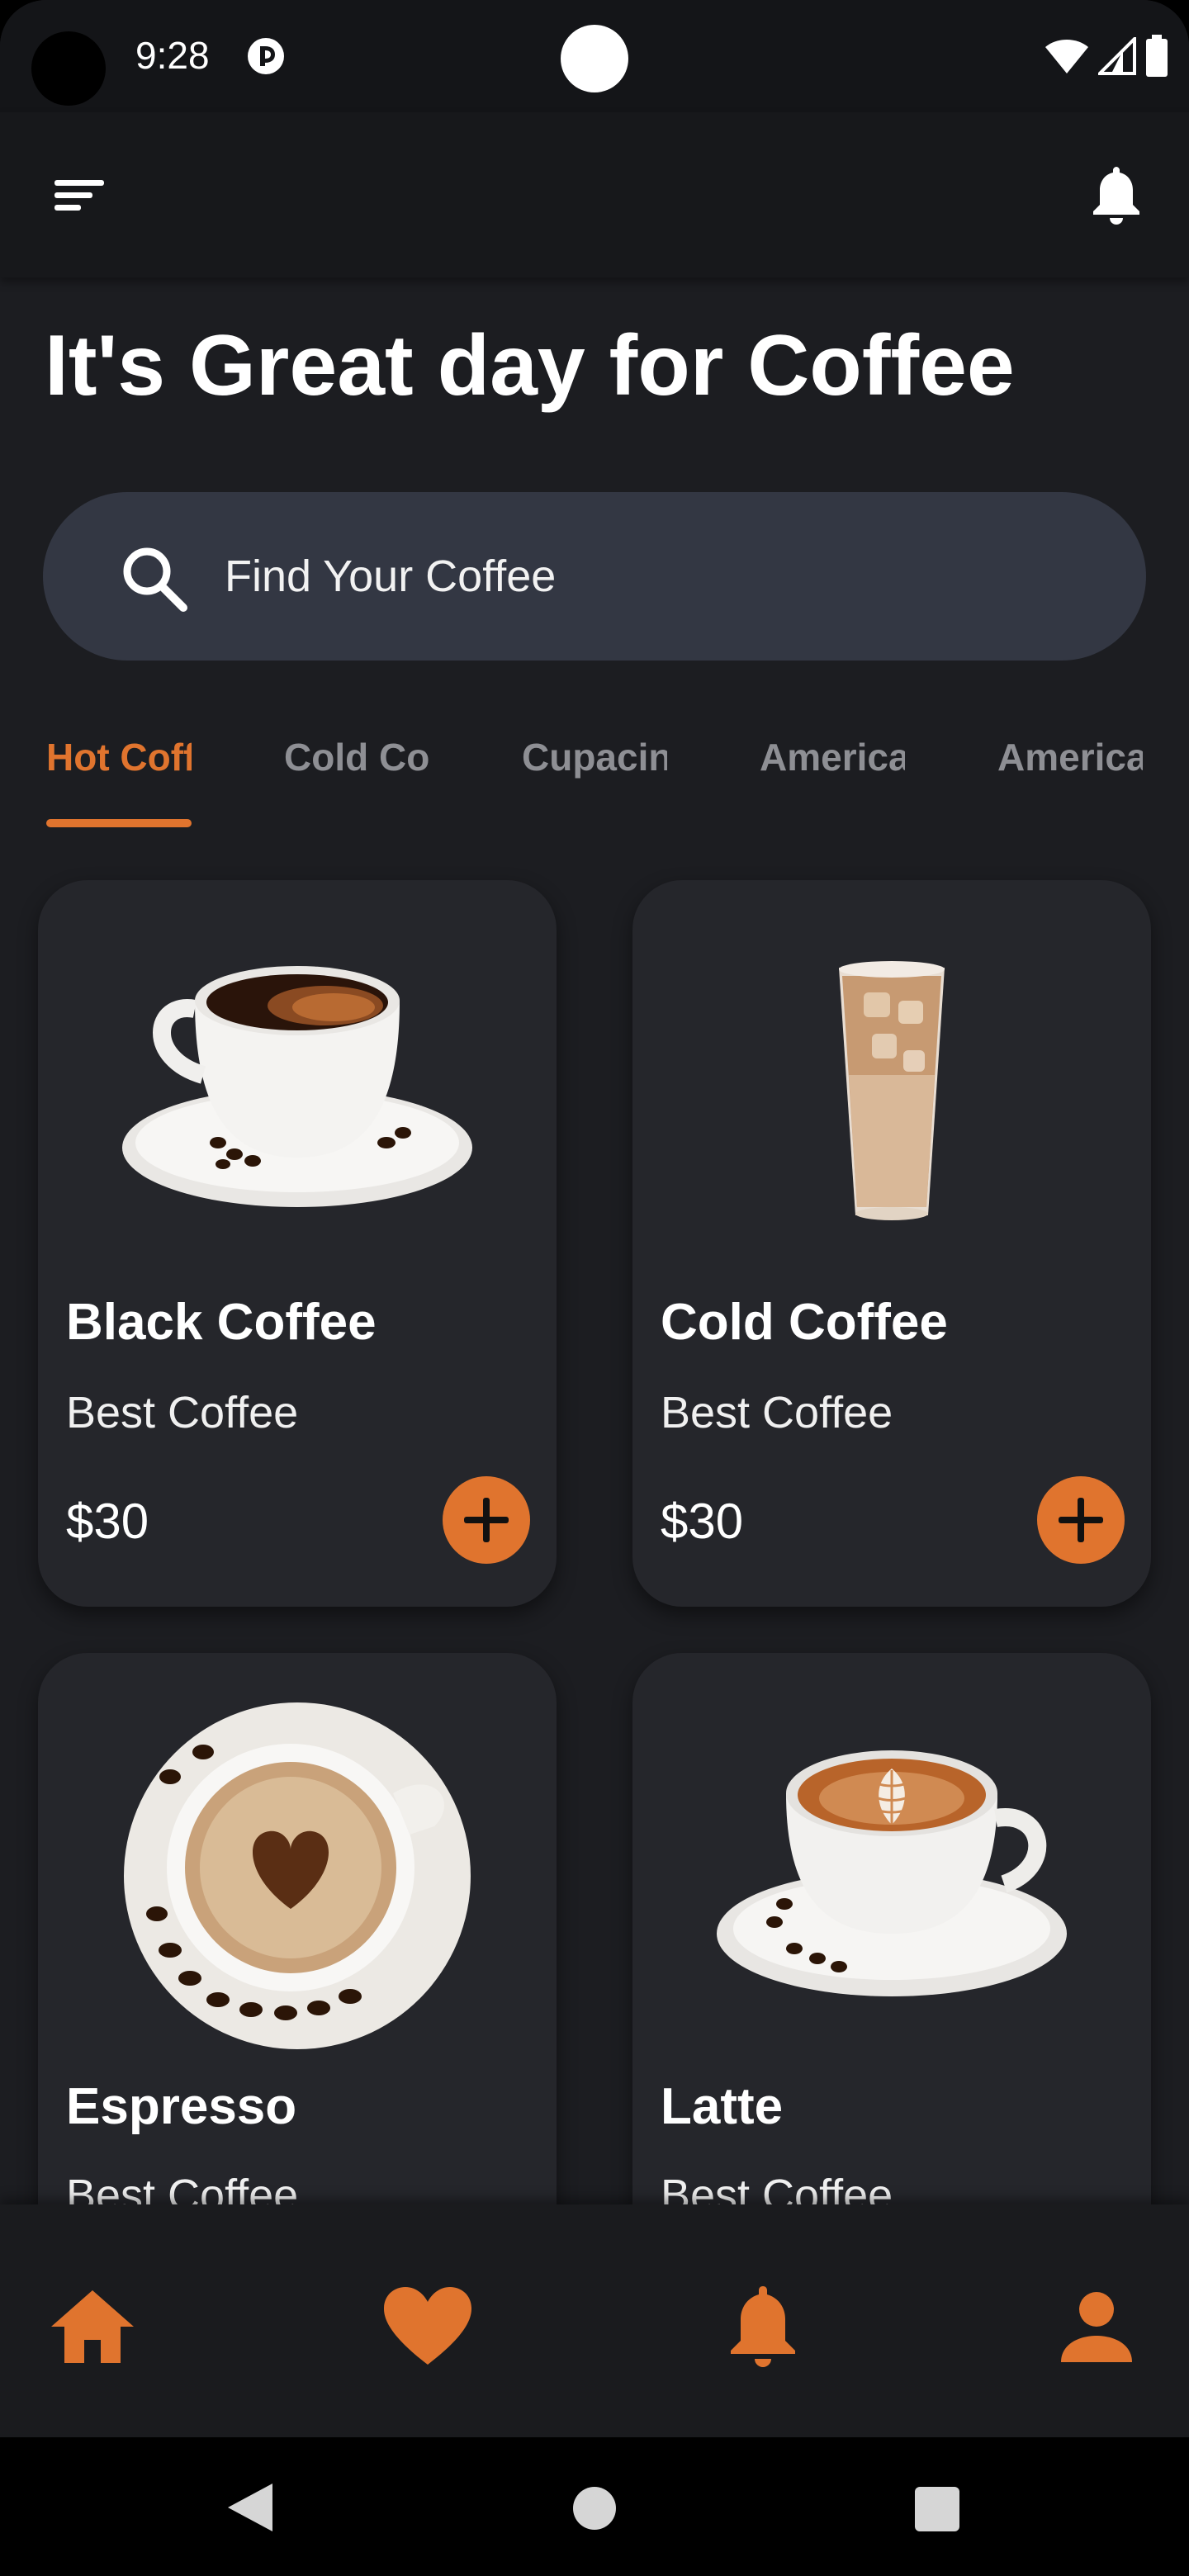  Describe the element at coordinates (891, 1243) in the screenshot. I see `product-card: Cold Coffee Best Coffee $30` at that location.